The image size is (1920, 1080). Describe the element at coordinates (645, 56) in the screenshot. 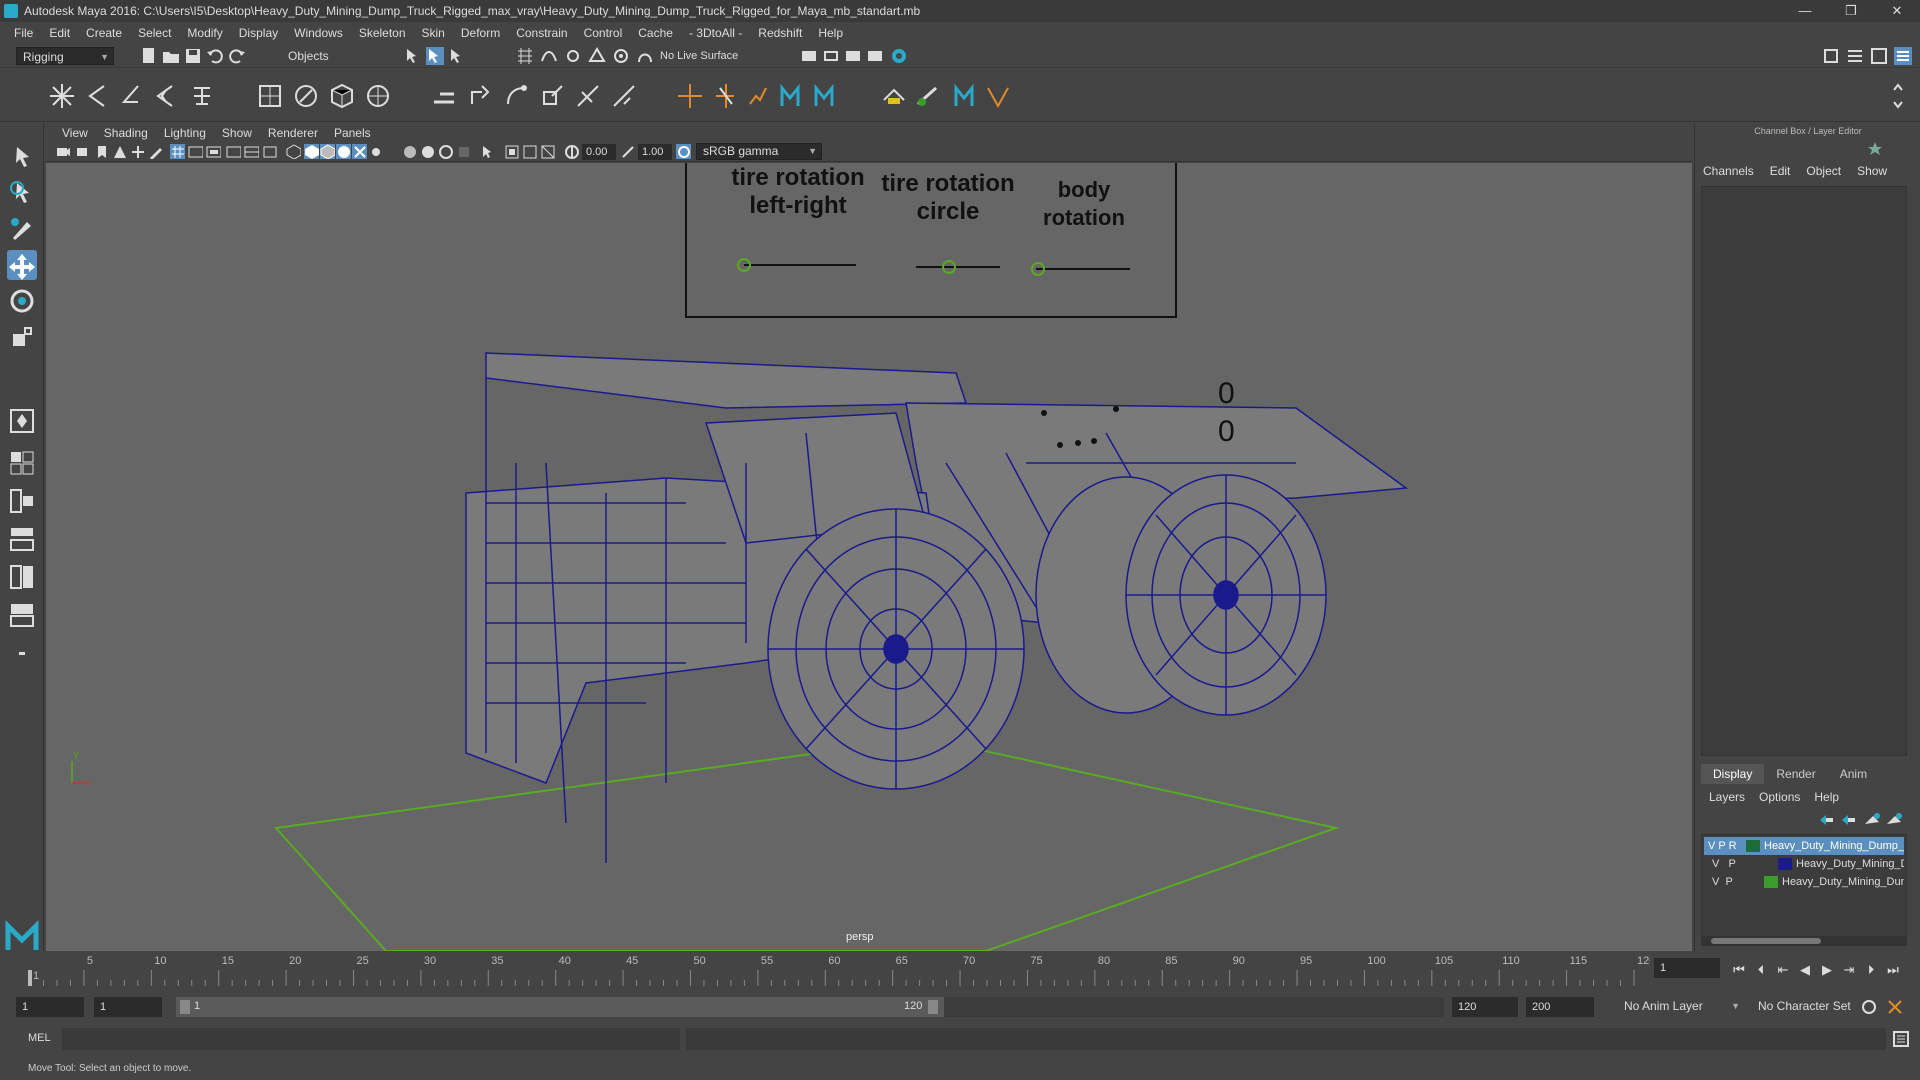

I see `make-live-icon` at that location.